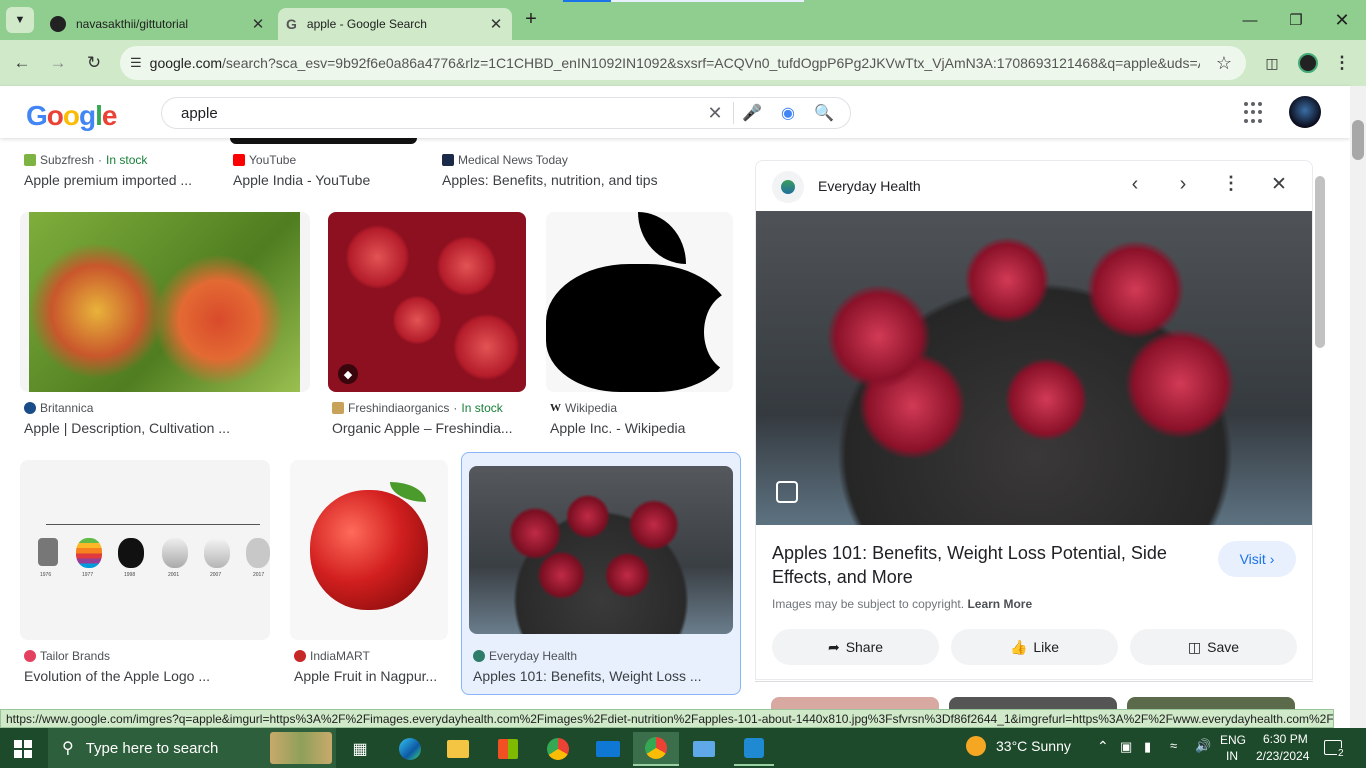  Describe the element at coordinates (1342, 63) in the screenshot. I see `browser-menu-icon: ⋮` at that location.